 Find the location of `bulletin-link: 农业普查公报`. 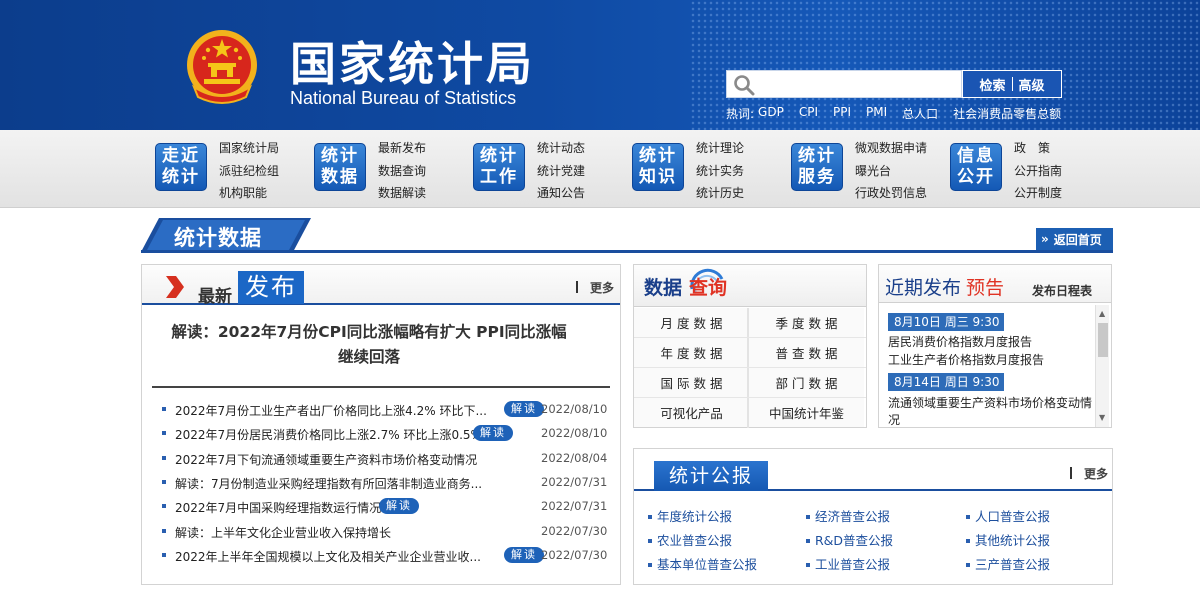

bulletin-link: 农业普查公报 is located at coordinates (690, 539).